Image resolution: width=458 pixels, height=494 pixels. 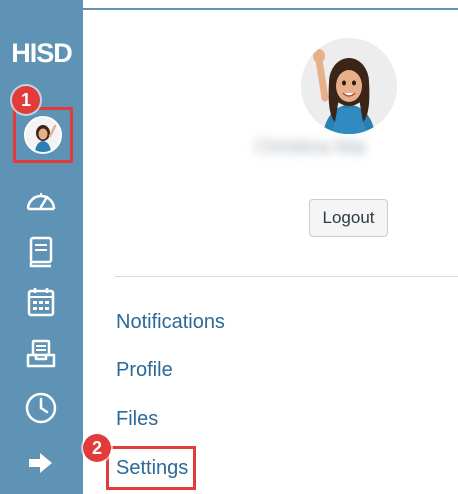 I want to click on hisd-logo: HISD, so click(x=41, y=53).